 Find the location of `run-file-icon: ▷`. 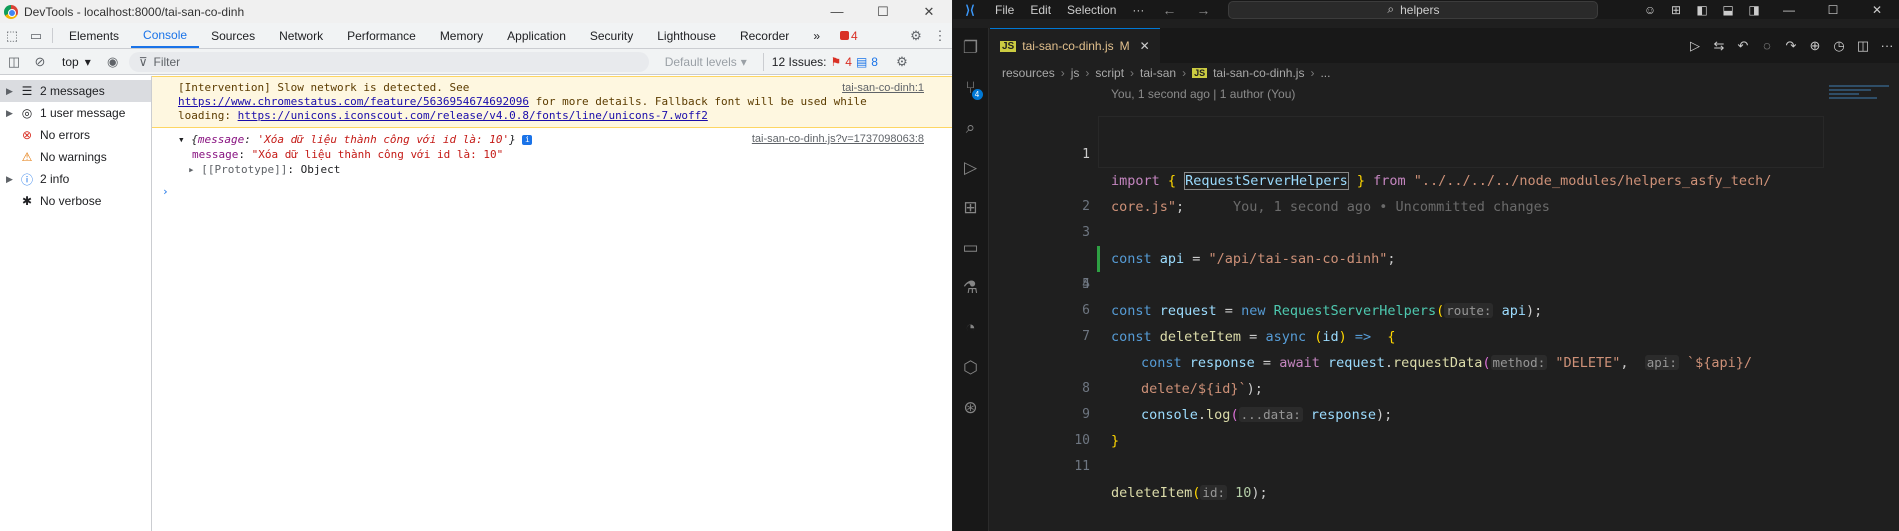

run-file-icon: ▷ is located at coordinates (1695, 46).